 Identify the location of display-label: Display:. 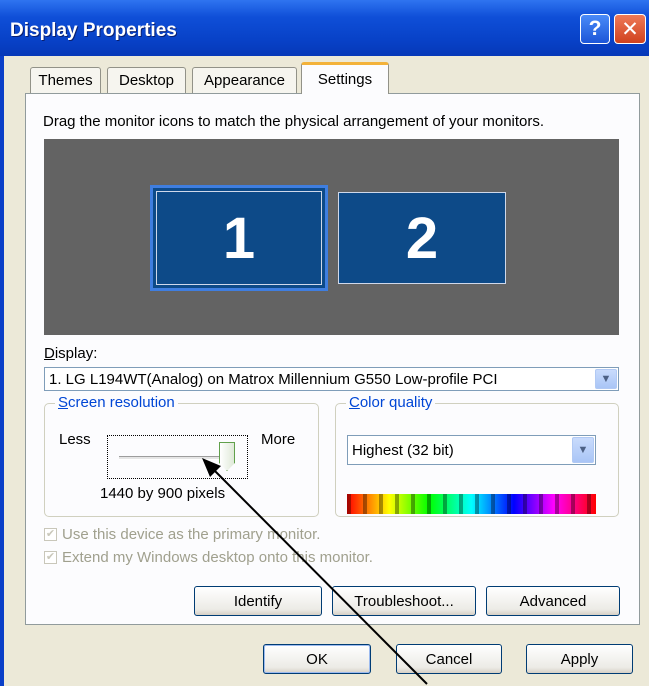
(71, 353).